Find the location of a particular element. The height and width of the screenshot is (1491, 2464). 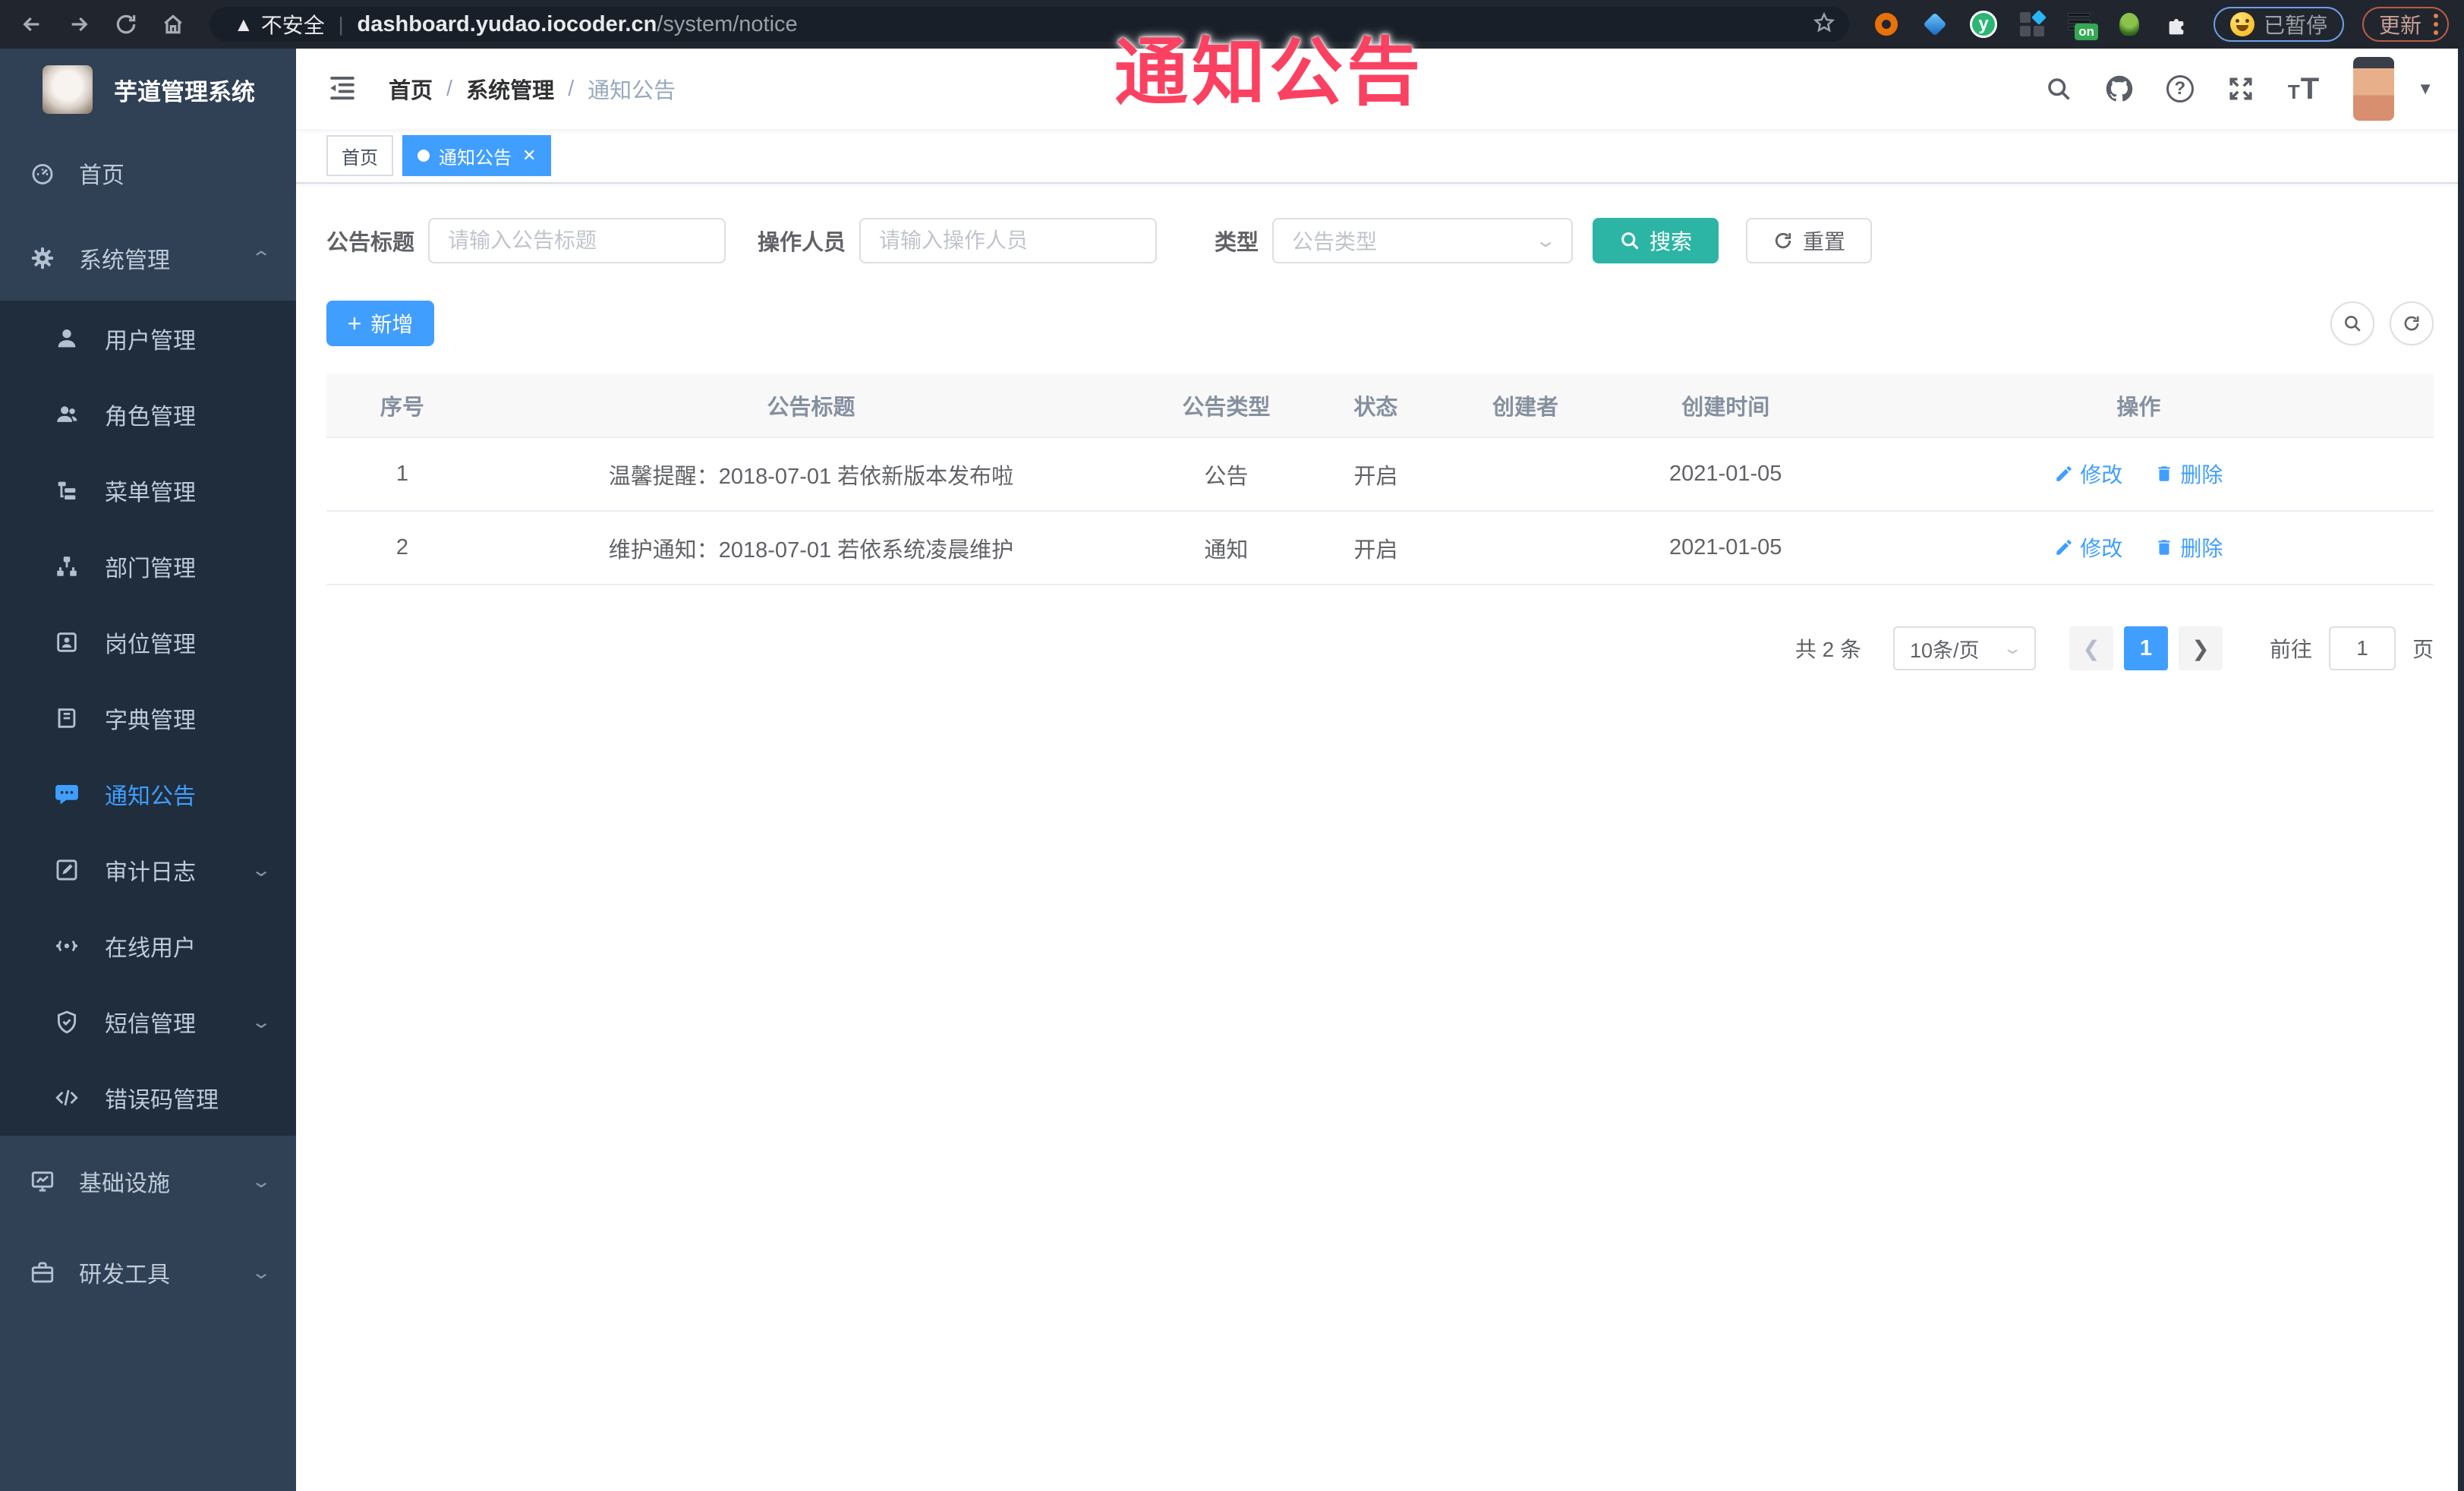

extension-blue-gem-icon is located at coordinates (1935, 24).